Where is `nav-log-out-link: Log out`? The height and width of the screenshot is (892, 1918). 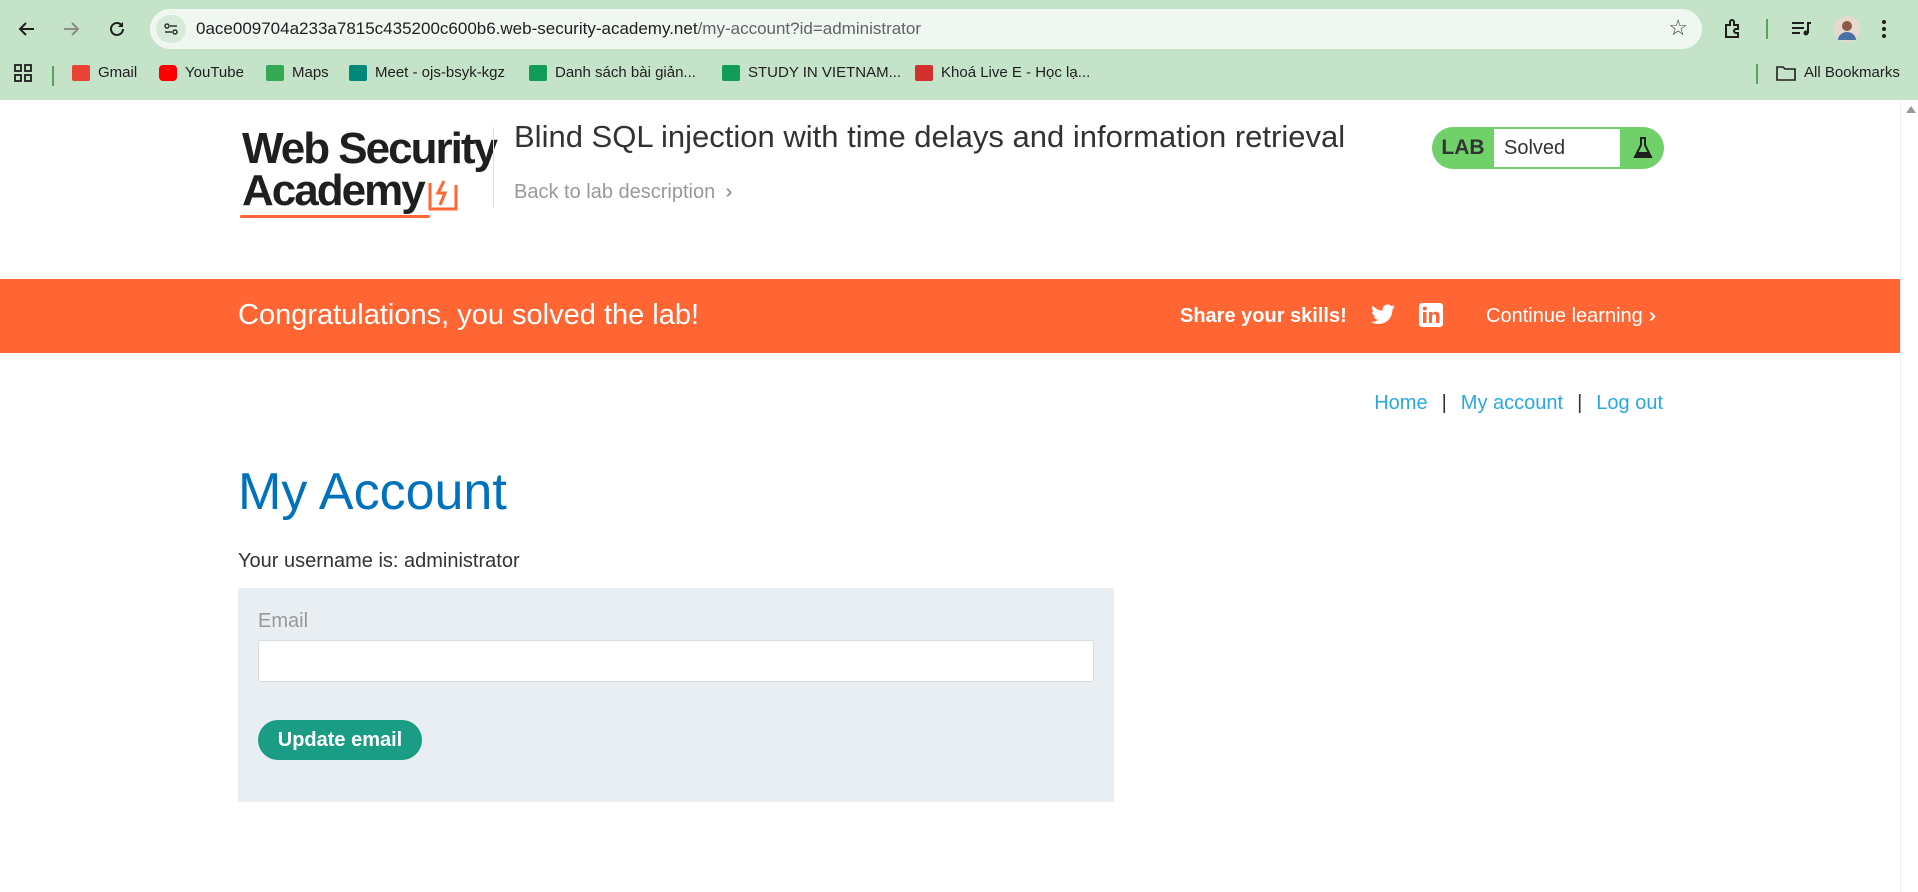 nav-log-out-link: Log out is located at coordinates (1629, 403).